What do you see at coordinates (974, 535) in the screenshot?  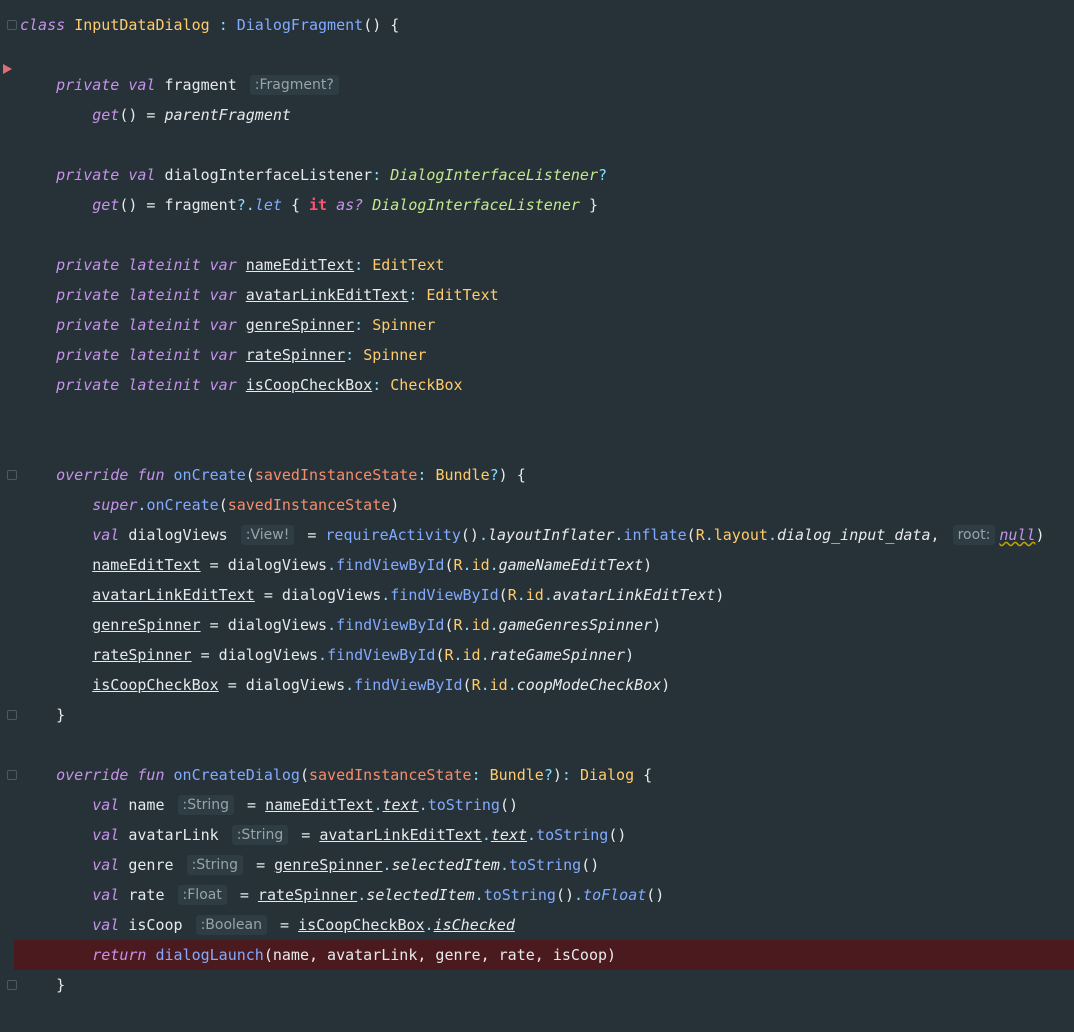 I see `inlay-type-hint: root:` at bounding box center [974, 535].